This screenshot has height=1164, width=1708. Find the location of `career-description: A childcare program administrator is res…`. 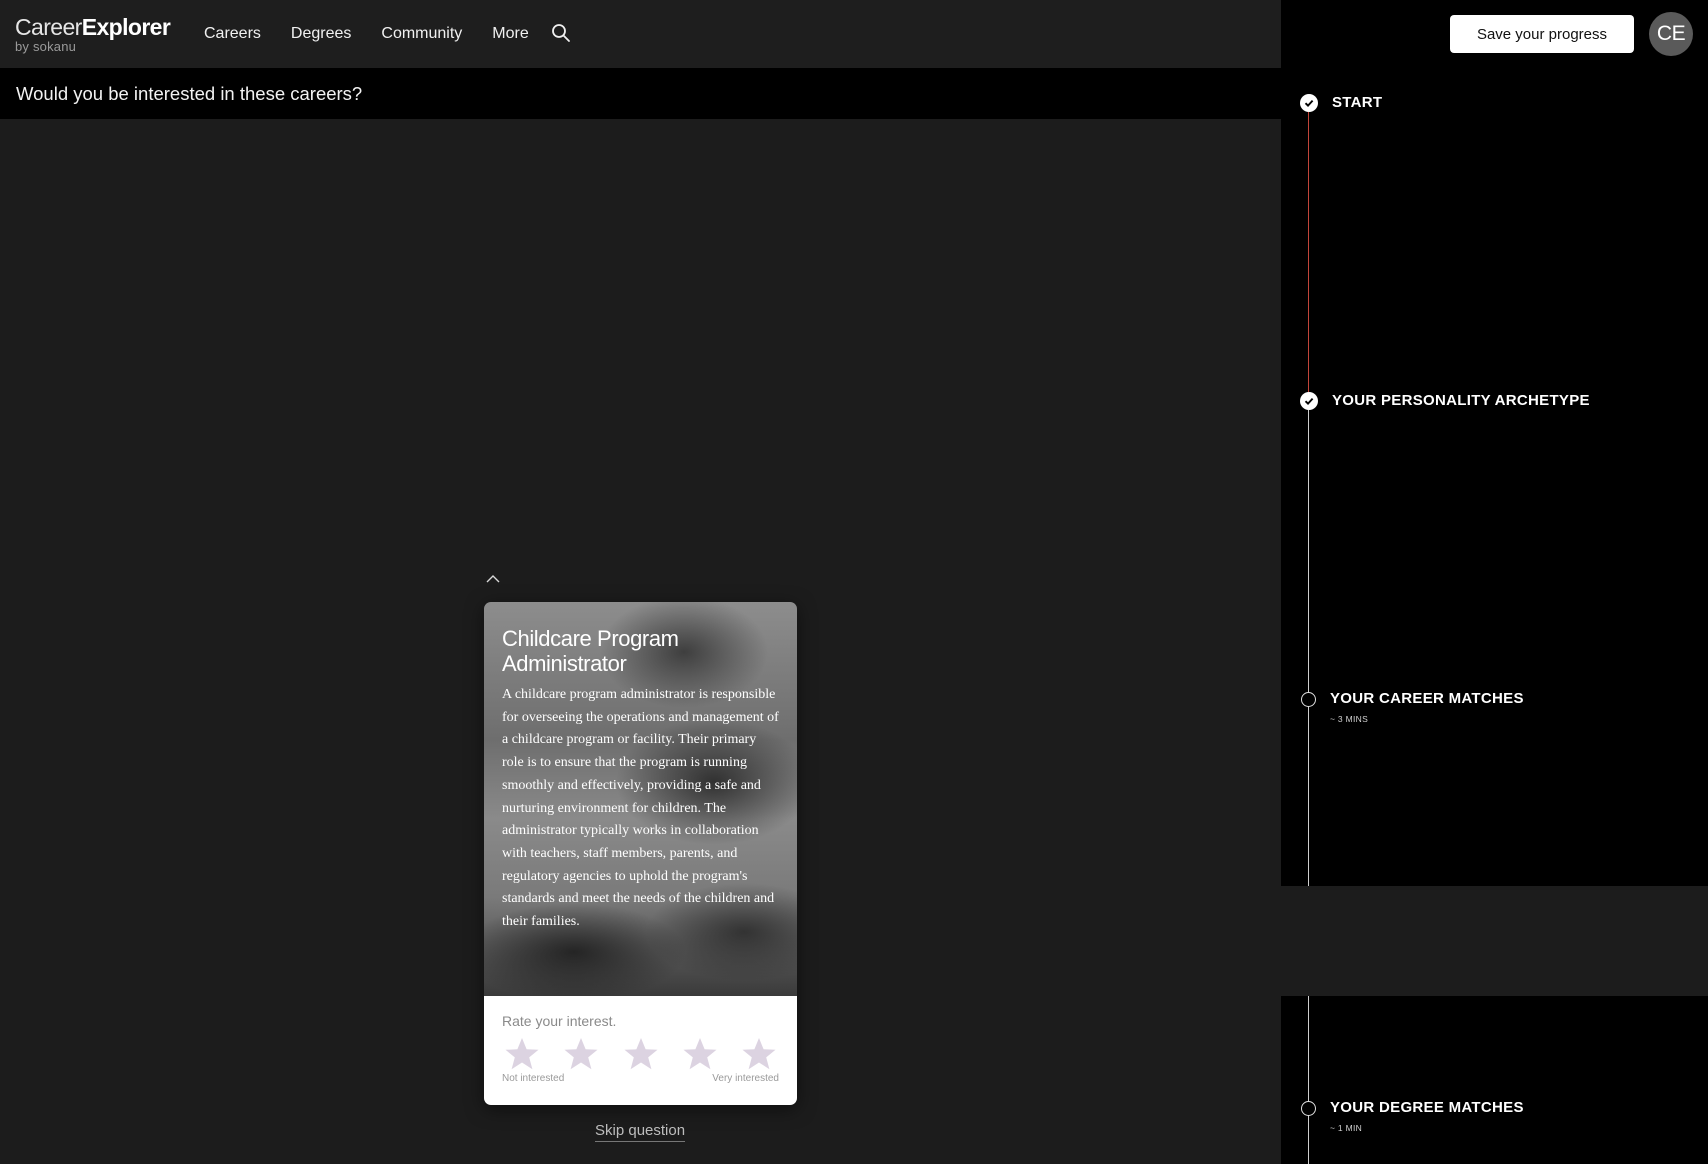

career-description: A childcare program administrator is res… is located at coordinates (640, 808).